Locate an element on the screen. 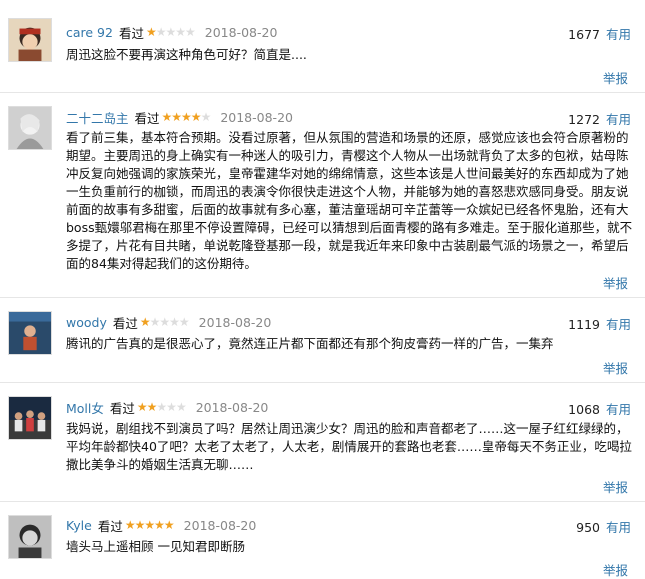 This screenshot has height=579, width=645. vote-area: 1272 有用 is located at coordinates (599, 118).